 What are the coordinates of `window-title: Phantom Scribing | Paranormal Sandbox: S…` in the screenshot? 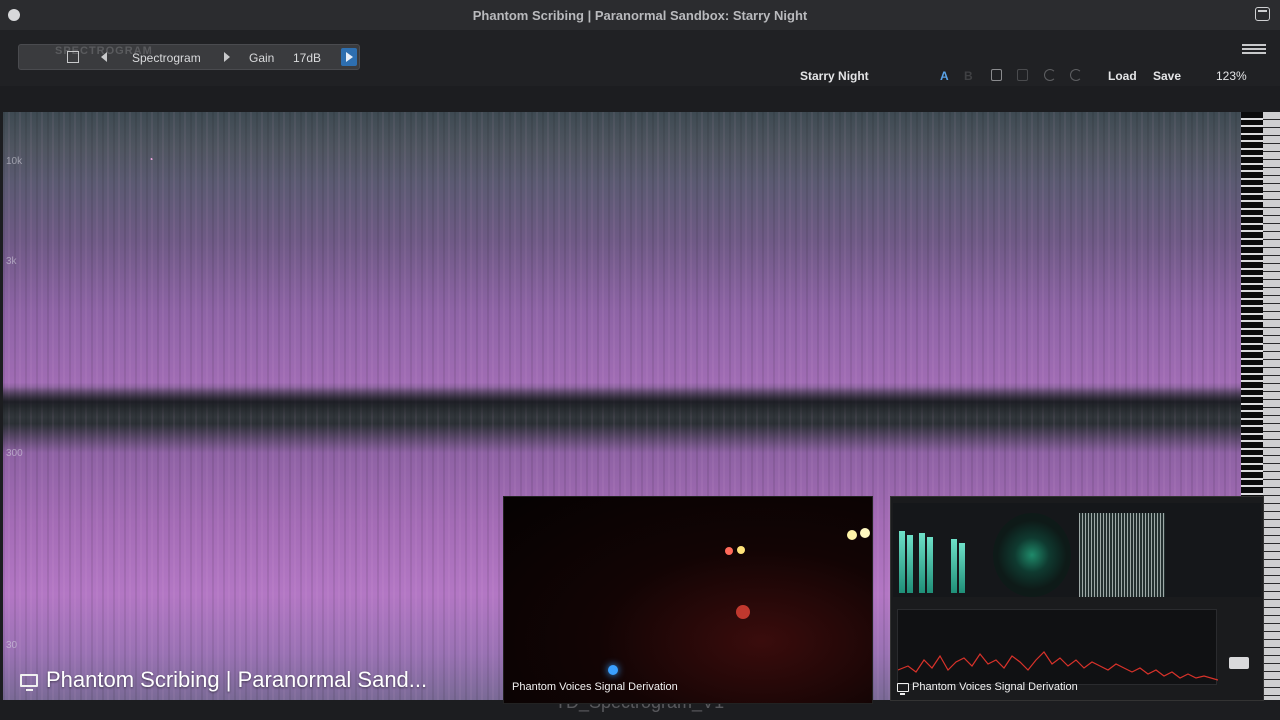 It's located at (640, 15).